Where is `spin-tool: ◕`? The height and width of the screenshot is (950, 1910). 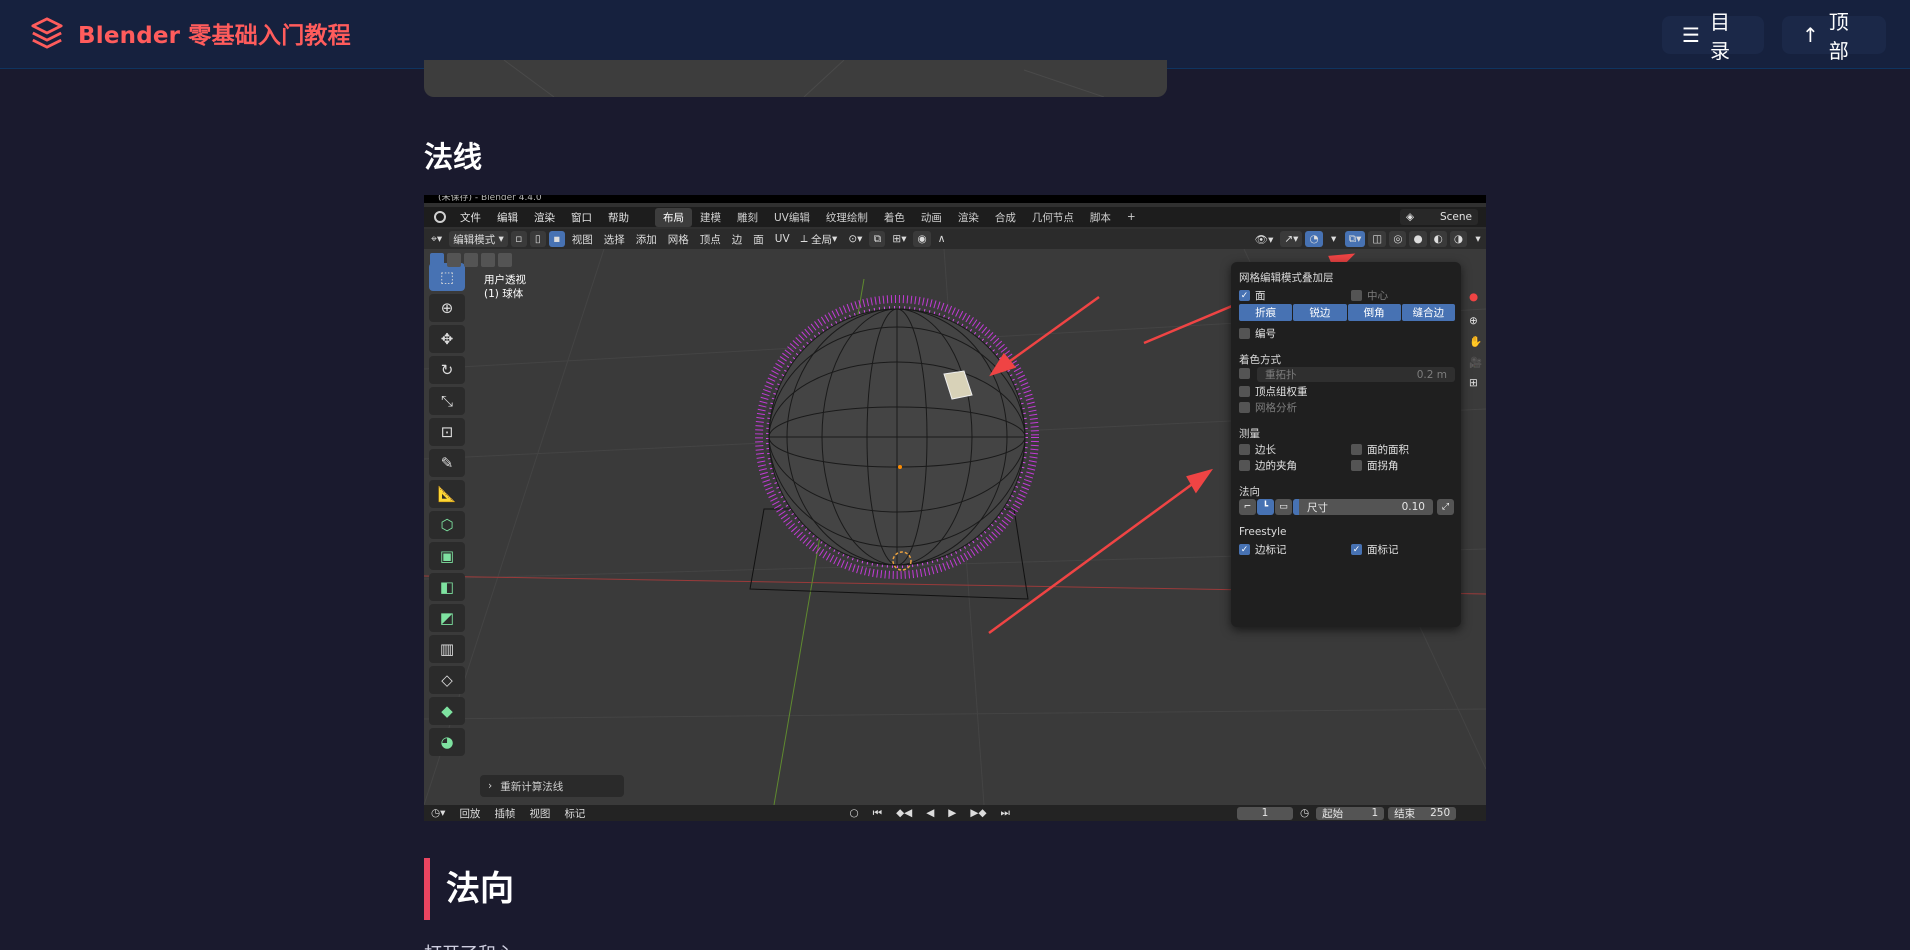
spin-tool: ◕ is located at coordinates (447, 742).